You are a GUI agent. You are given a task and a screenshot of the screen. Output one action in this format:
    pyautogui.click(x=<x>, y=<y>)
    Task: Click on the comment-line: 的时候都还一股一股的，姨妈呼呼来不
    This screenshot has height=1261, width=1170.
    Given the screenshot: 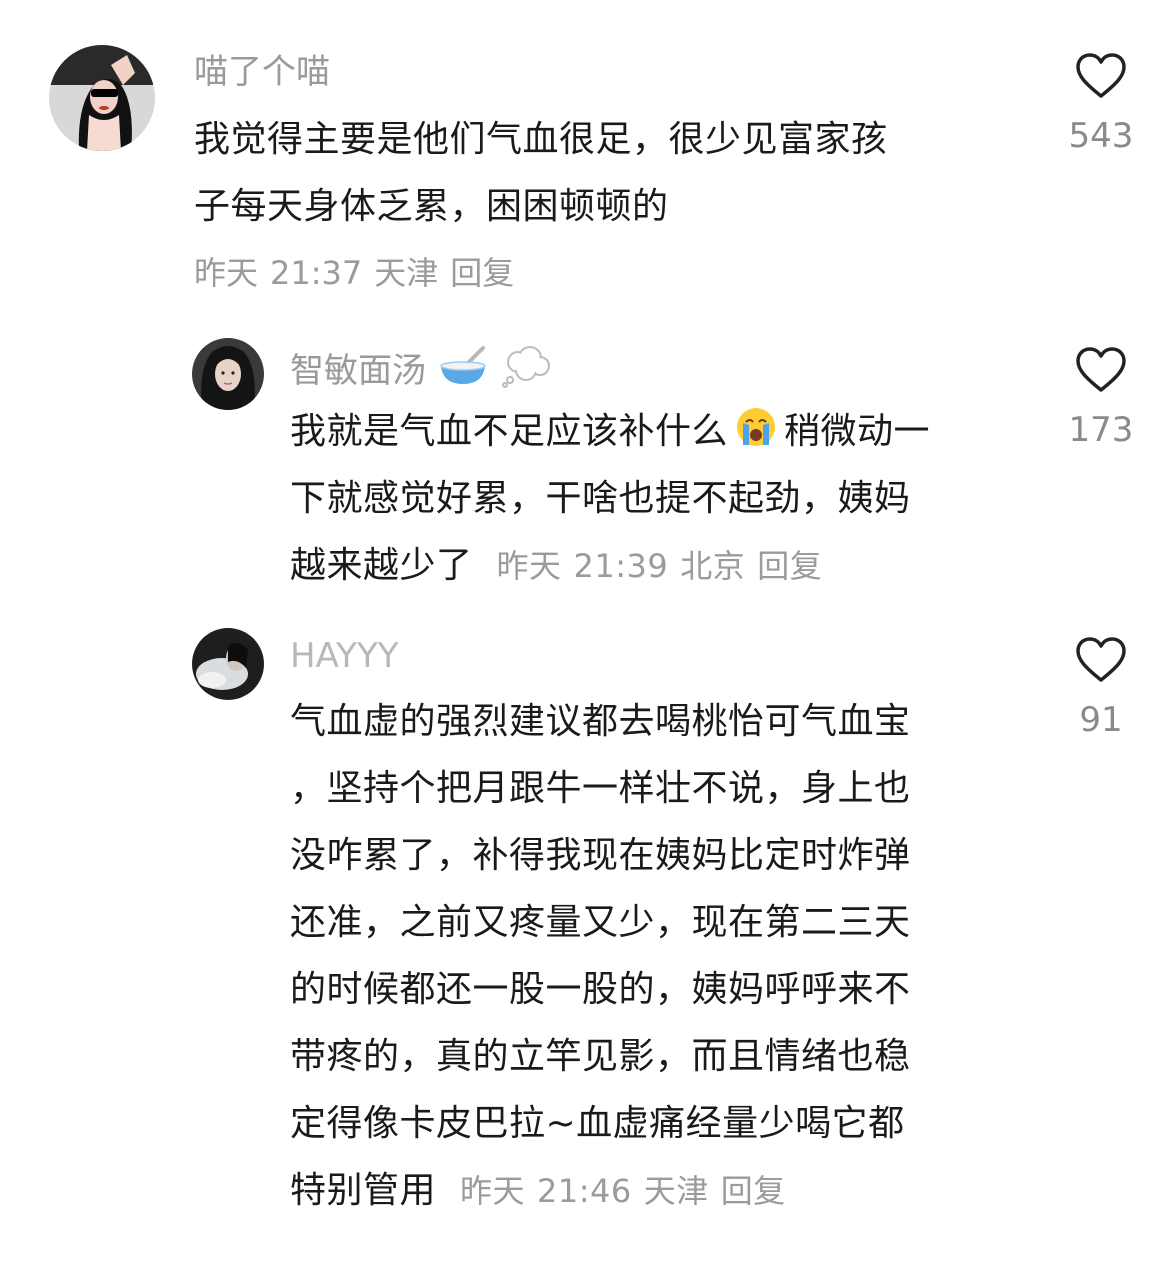 What is the action you would take?
    pyautogui.click(x=600, y=989)
    